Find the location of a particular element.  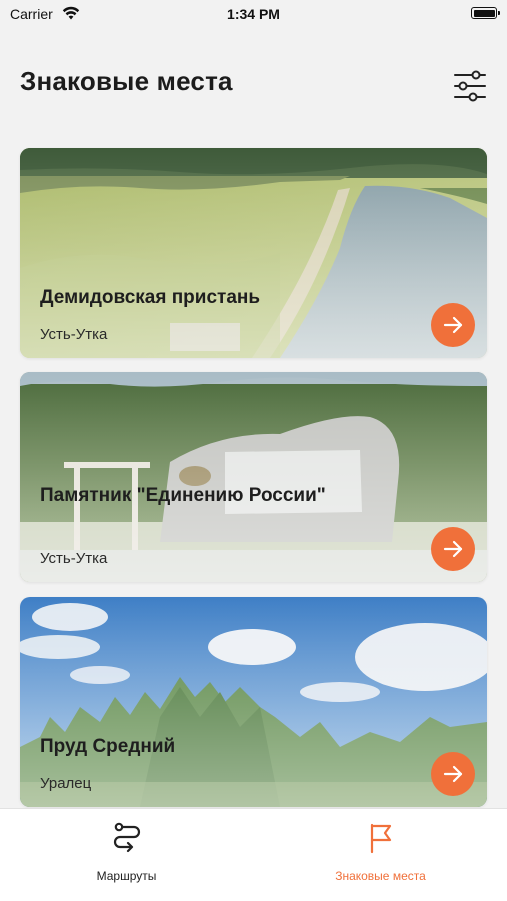

place-title: Памятник "Единению России" is located at coordinates (183, 495).